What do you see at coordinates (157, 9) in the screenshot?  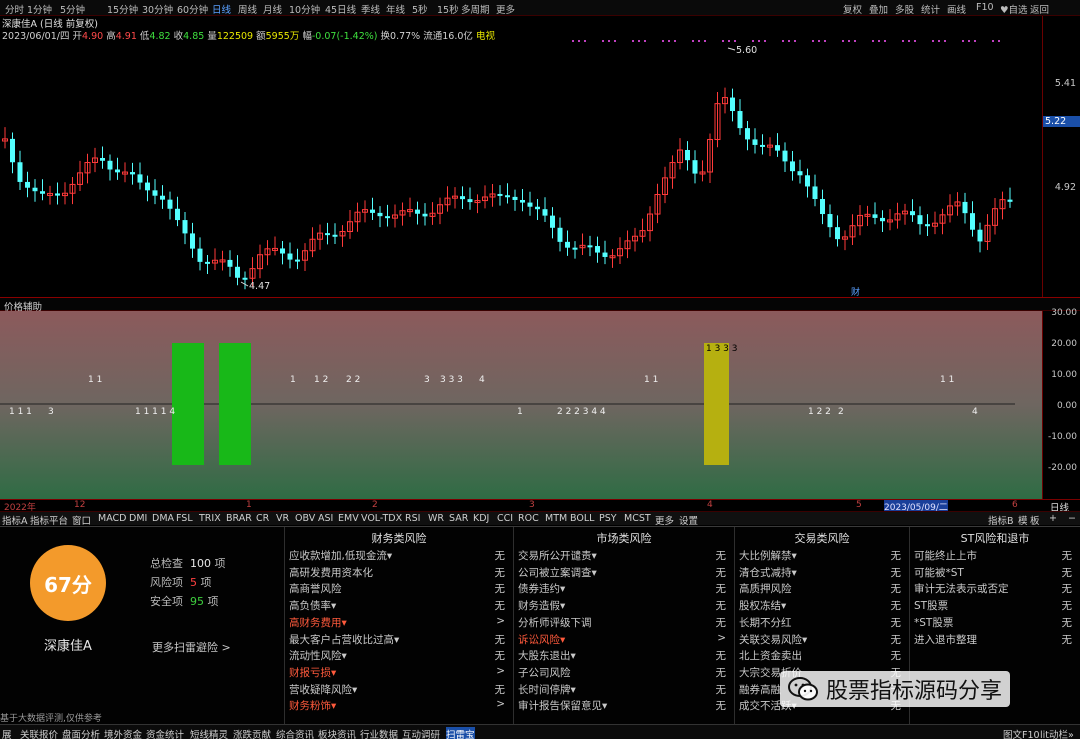 I see `period-tab-4: 30分钟` at bounding box center [157, 9].